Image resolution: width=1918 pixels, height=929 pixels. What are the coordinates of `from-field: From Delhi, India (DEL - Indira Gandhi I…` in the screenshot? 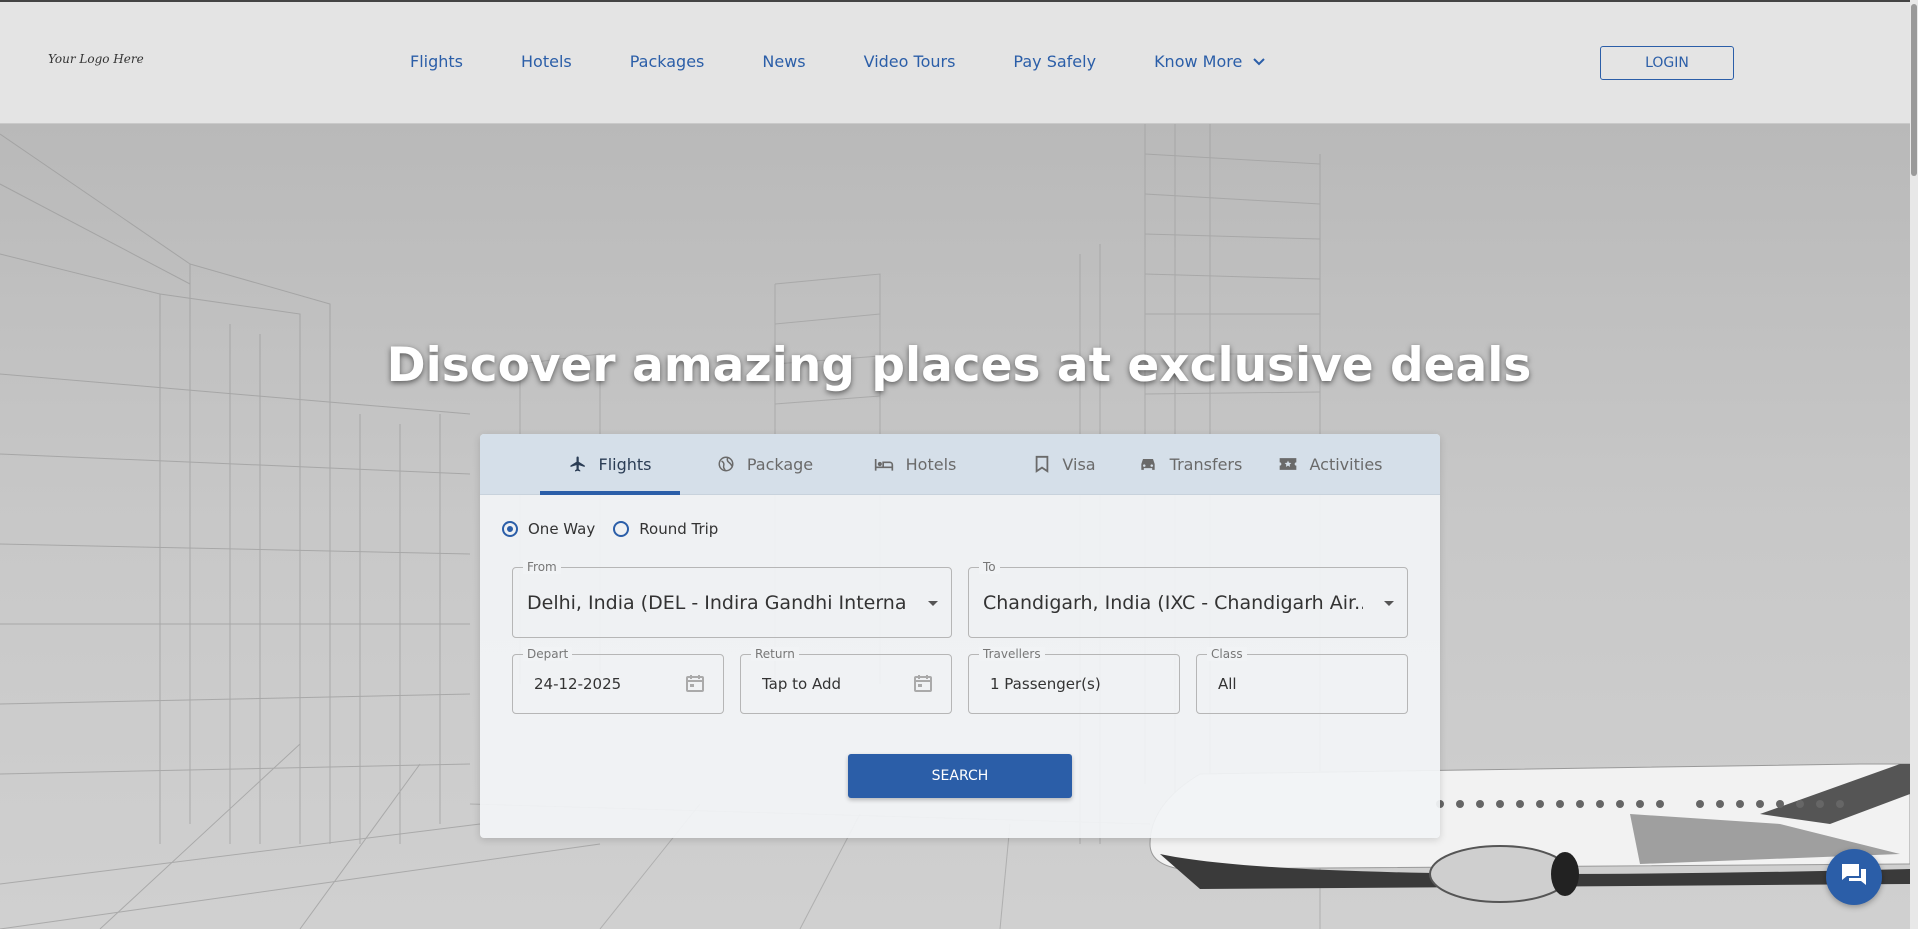 It's located at (732, 599).